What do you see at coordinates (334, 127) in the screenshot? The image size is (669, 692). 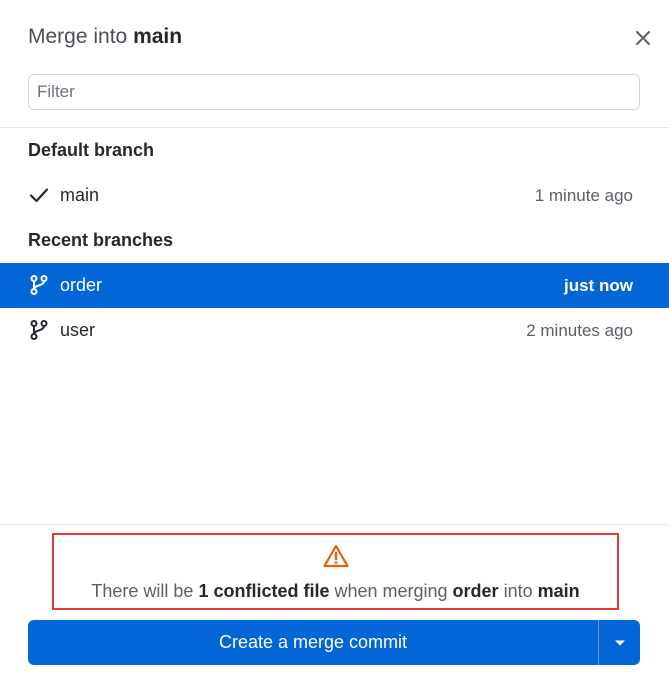 I see `filter-divider` at bounding box center [334, 127].